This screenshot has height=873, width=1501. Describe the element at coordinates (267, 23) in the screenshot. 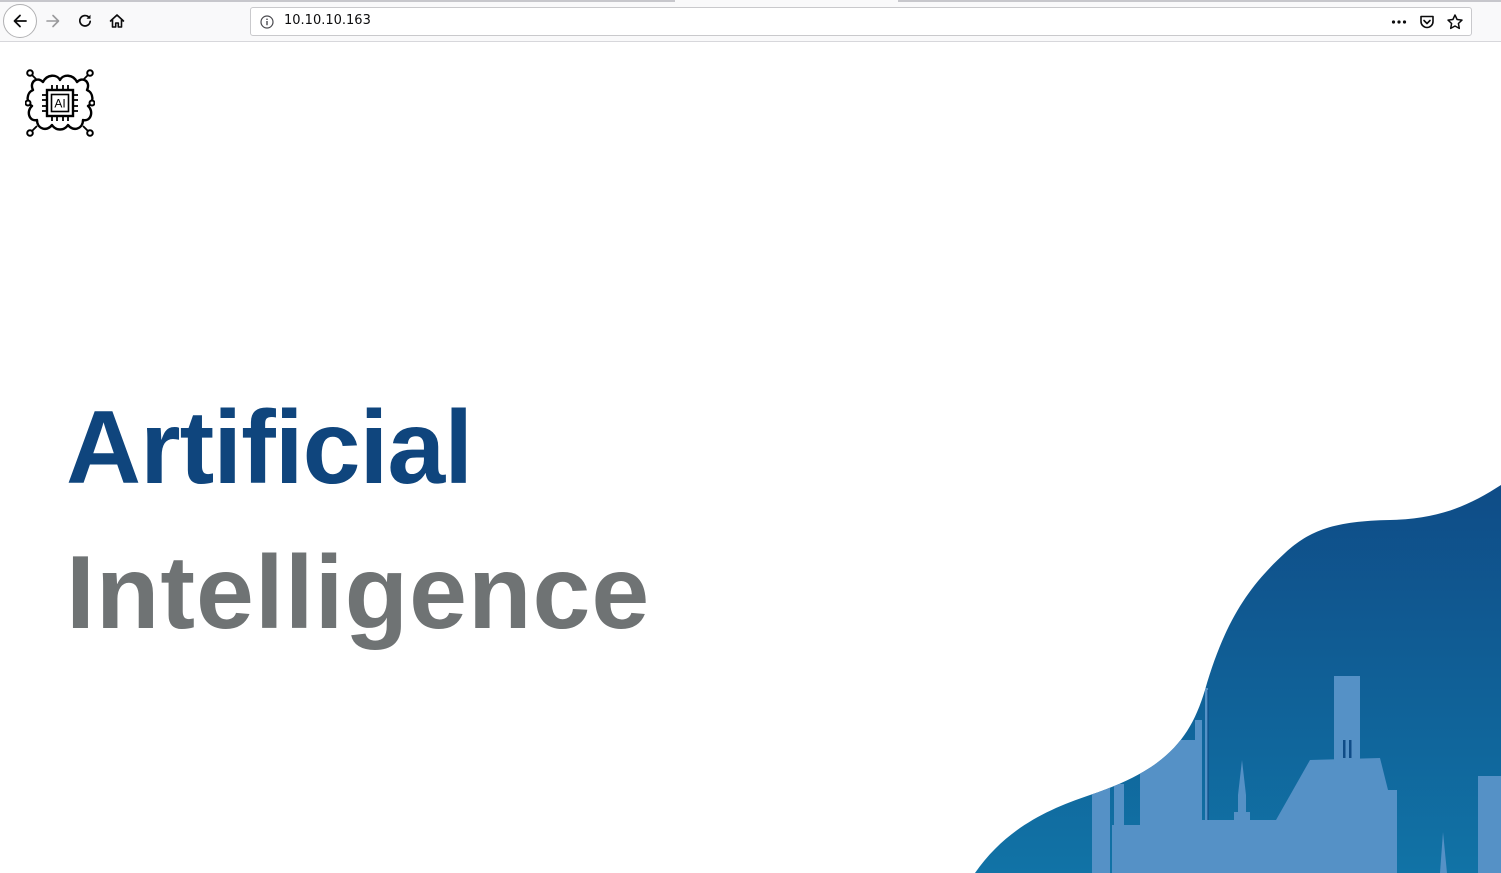

I see `info-icon` at that location.